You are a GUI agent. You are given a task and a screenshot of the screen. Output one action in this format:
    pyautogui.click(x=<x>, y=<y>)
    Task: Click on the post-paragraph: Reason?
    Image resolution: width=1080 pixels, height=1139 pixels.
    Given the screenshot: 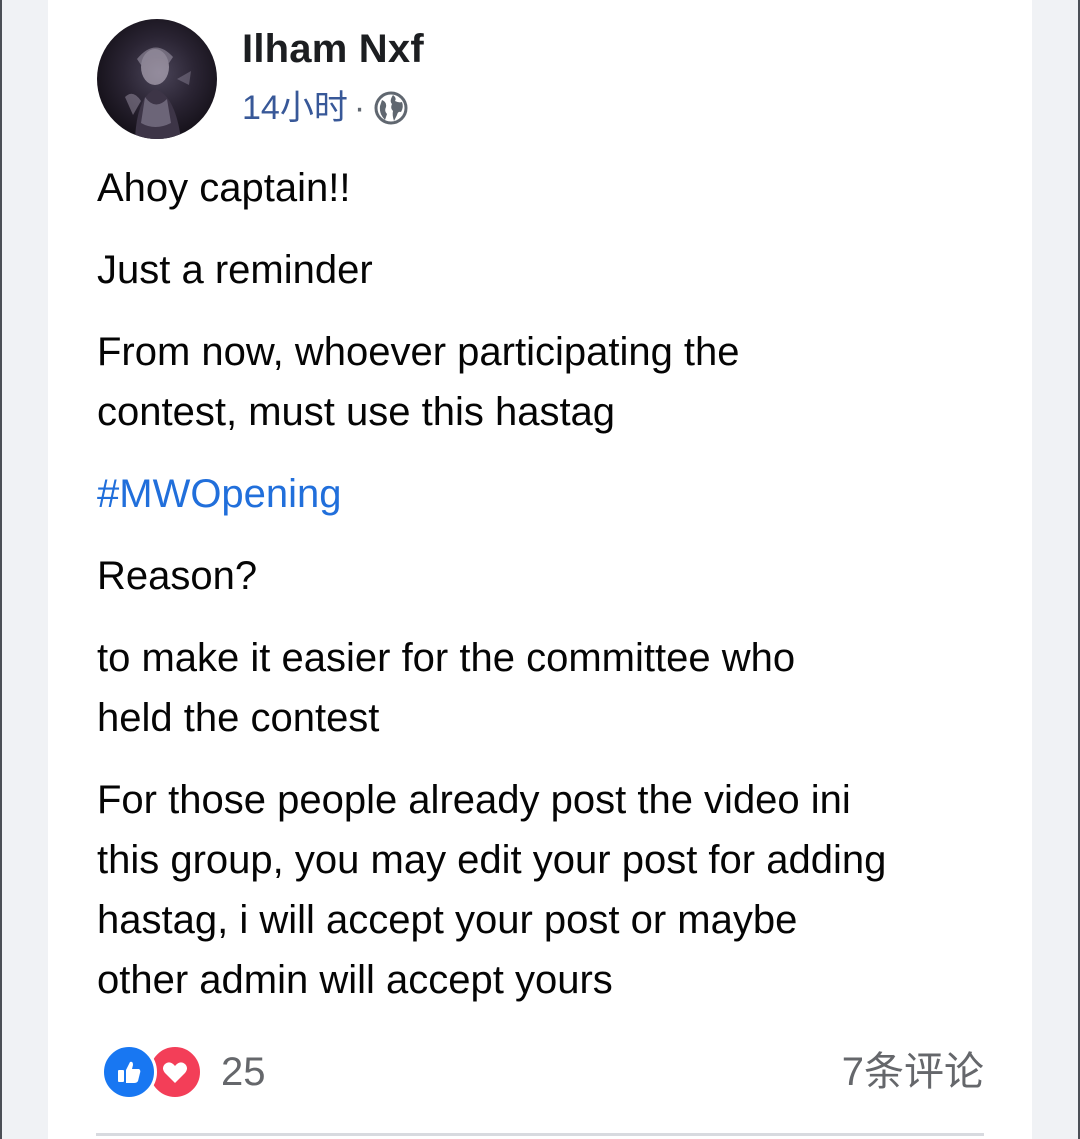 What is the action you would take?
    pyautogui.click(x=177, y=576)
    